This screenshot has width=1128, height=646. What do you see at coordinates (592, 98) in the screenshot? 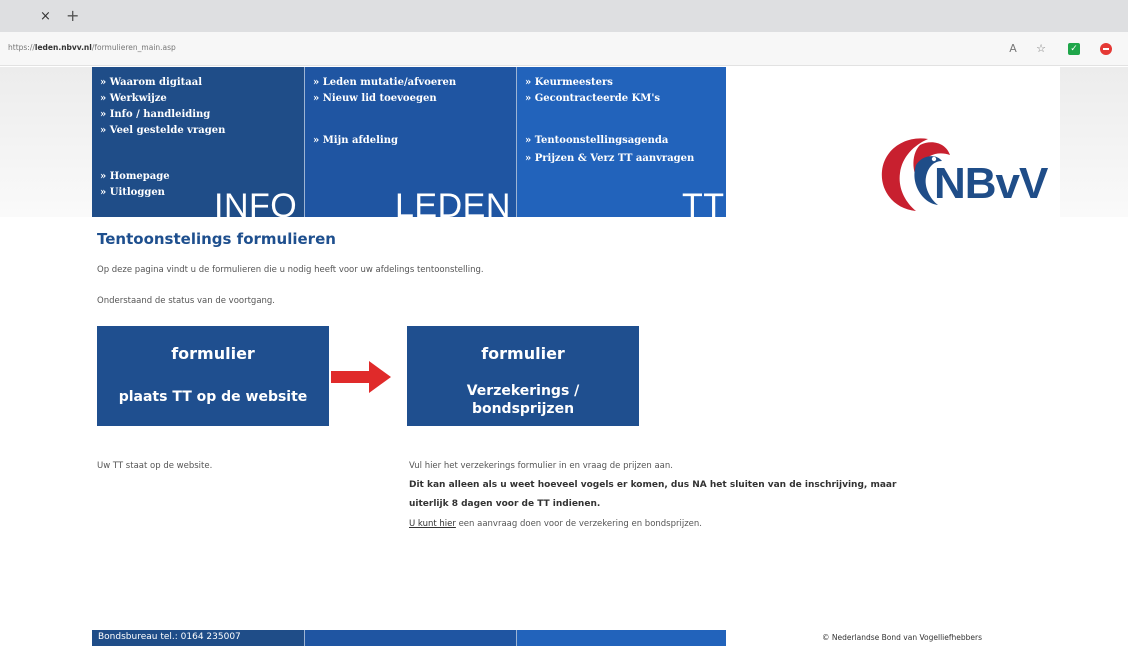
I see `nav-link-gecontracteerde-km: » Gecontracteerde KM's` at bounding box center [592, 98].